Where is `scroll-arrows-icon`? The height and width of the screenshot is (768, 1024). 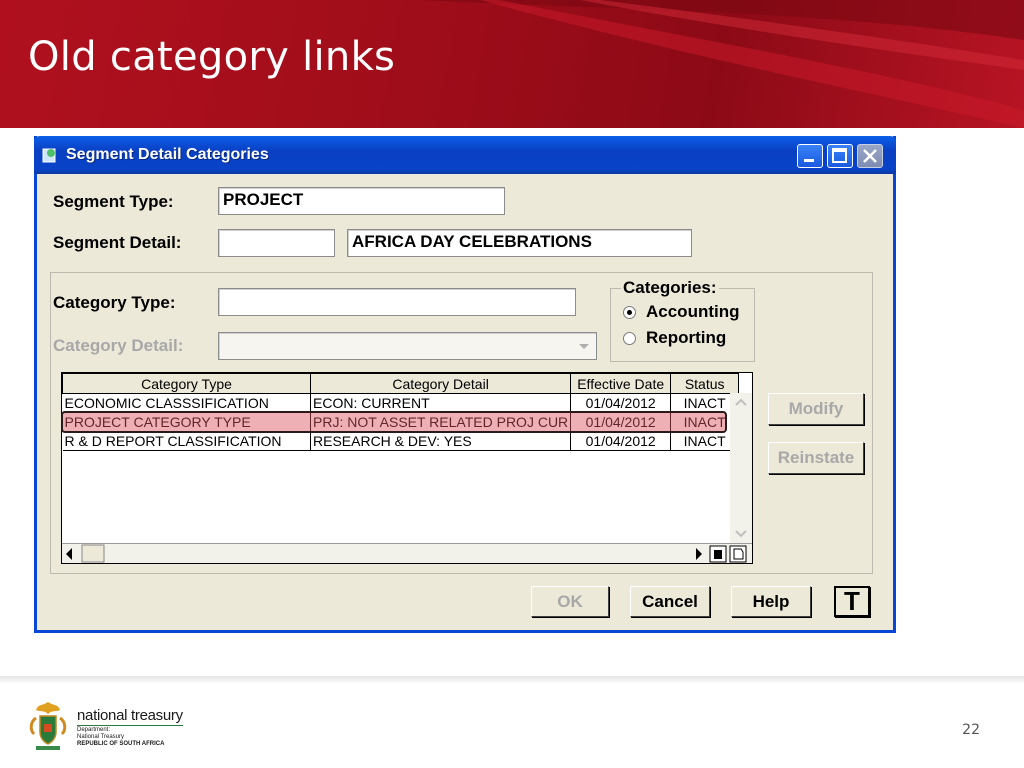 scroll-arrows-icon is located at coordinates (741, 468).